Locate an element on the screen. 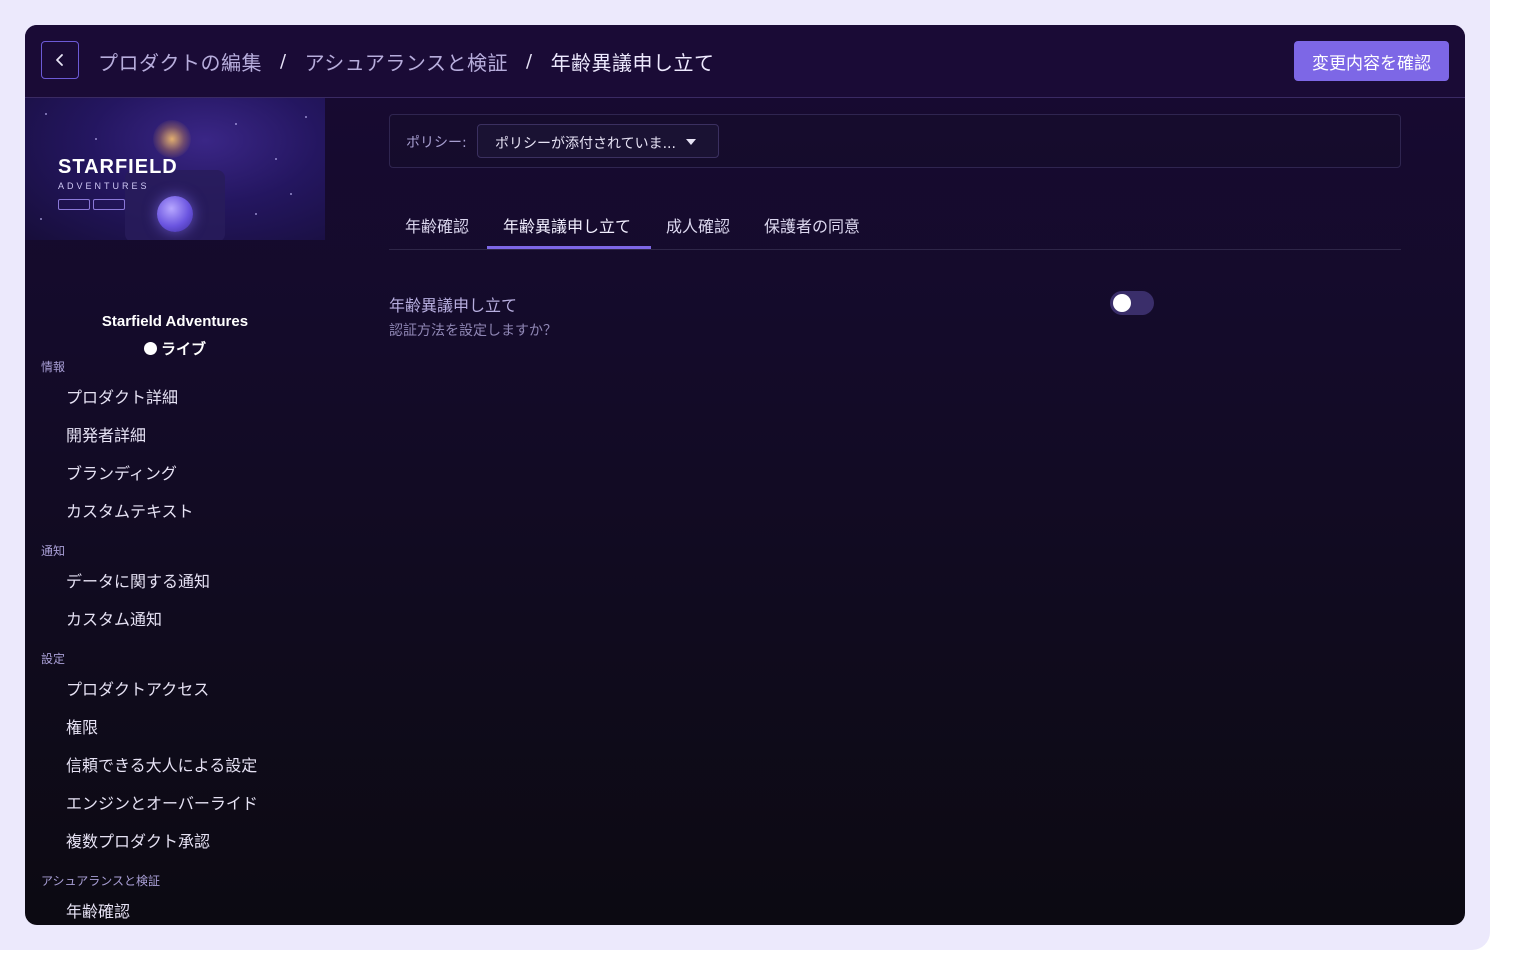 The image size is (1515, 975). sidebar-item-permissions: 権限 is located at coordinates (82, 726).